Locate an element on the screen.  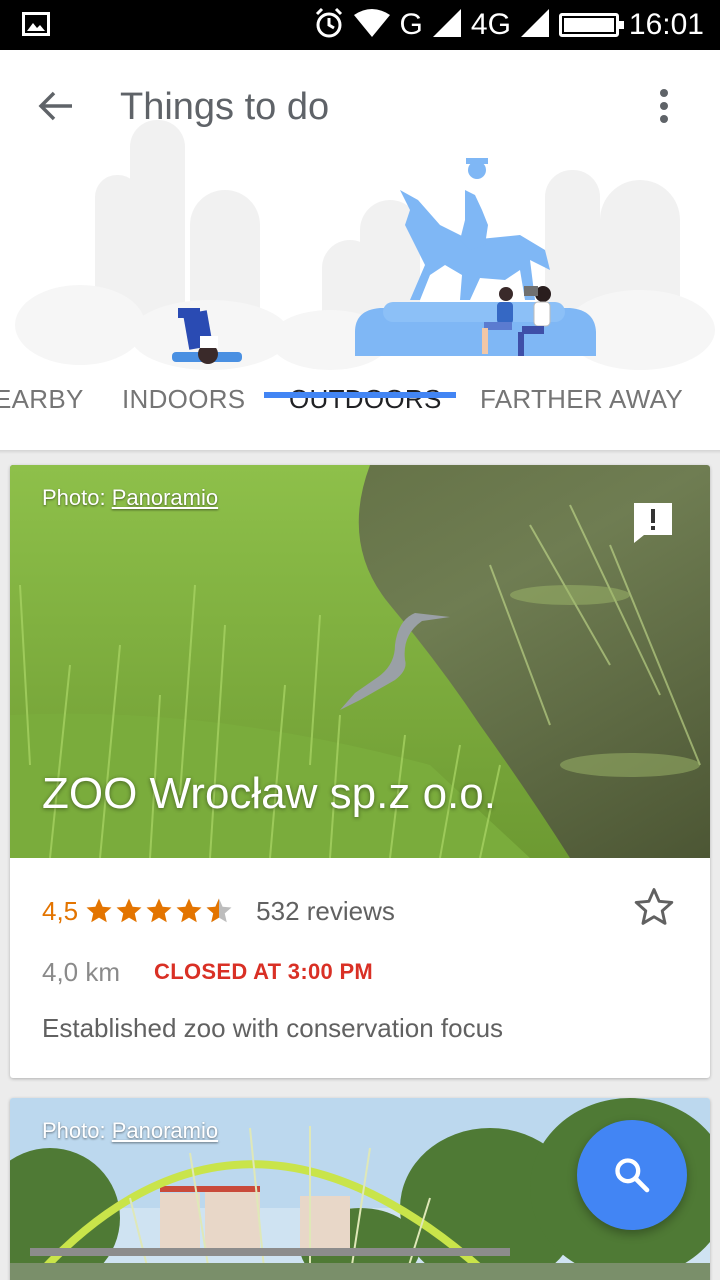
feedback-button is located at coordinates (653, 523).